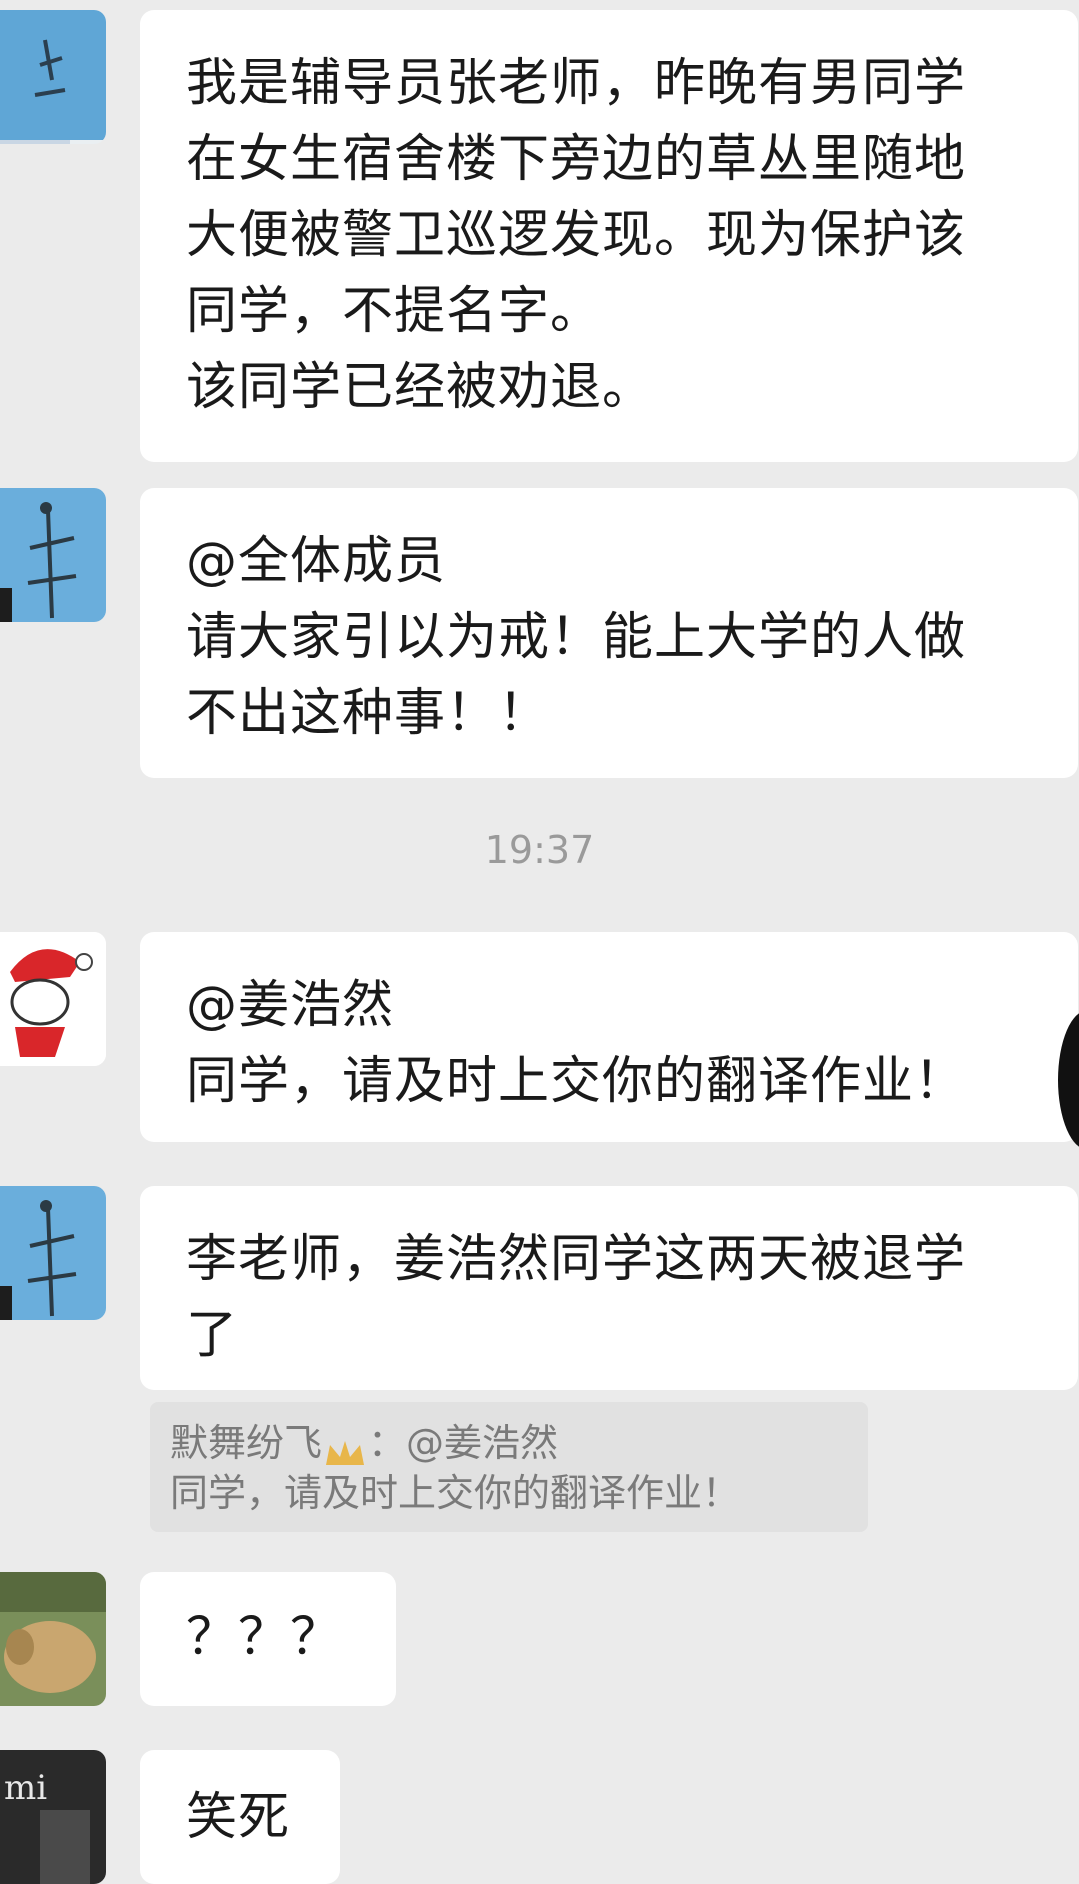 The image size is (1079, 1884). Describe the element at coordinates (576, 1259) in the screenshot. I see `message-text: 李老师，姜浩然同学这两天被退学` at that location.